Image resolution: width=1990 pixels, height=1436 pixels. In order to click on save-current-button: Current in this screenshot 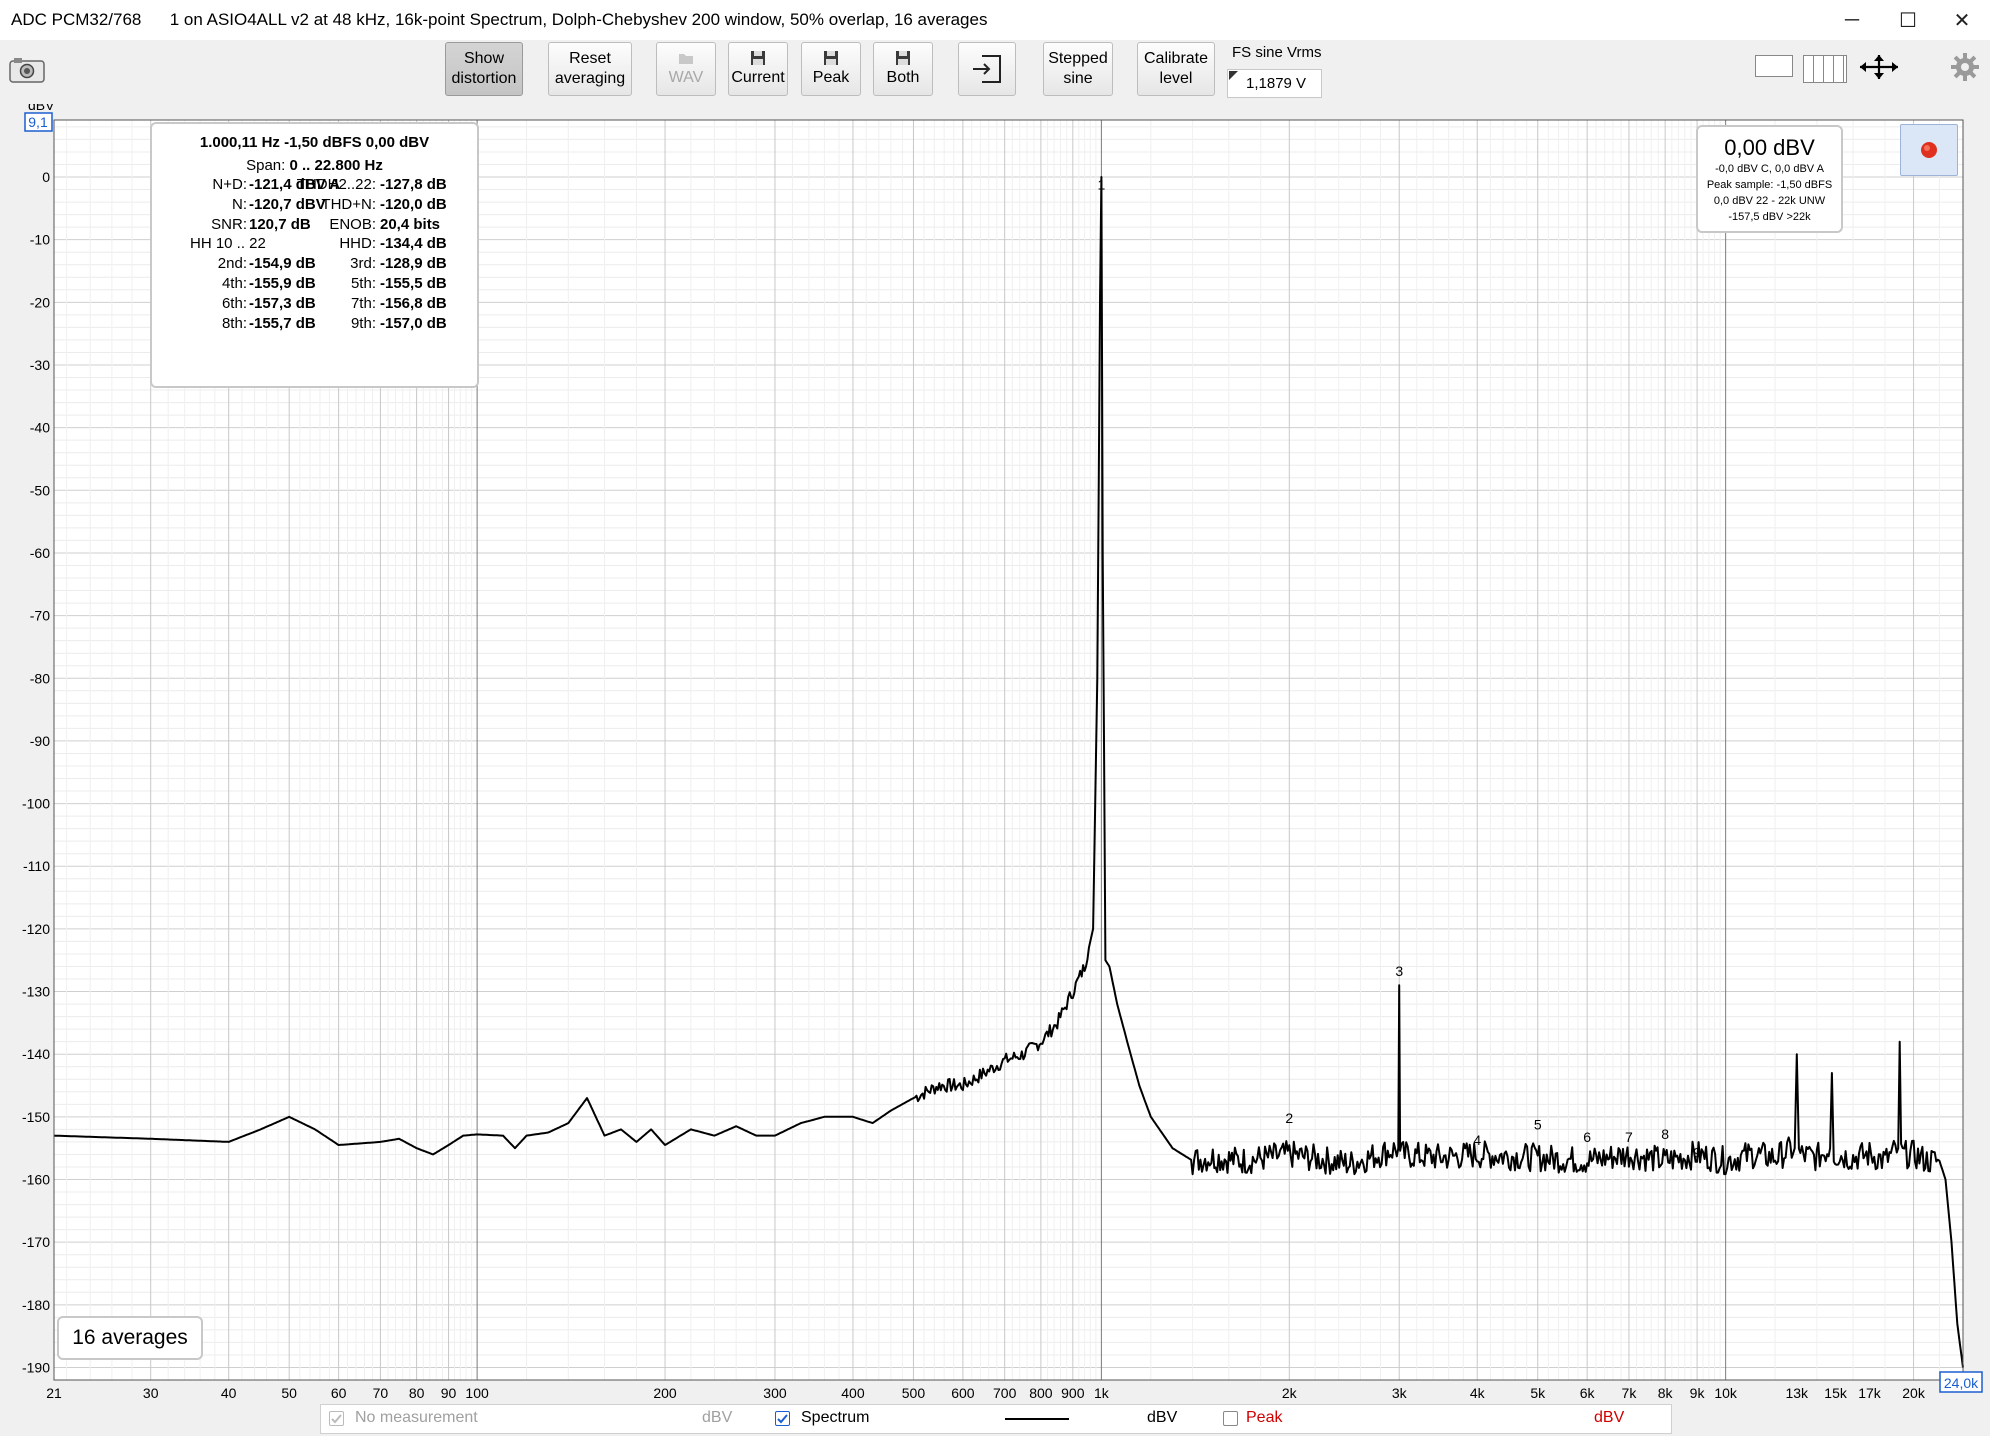, I will do `click(758, 69)`.